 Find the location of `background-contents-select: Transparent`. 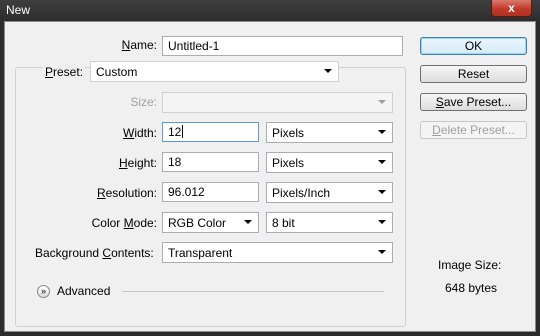

background-contents-select: Transparent is located at coordinates (277, 252).